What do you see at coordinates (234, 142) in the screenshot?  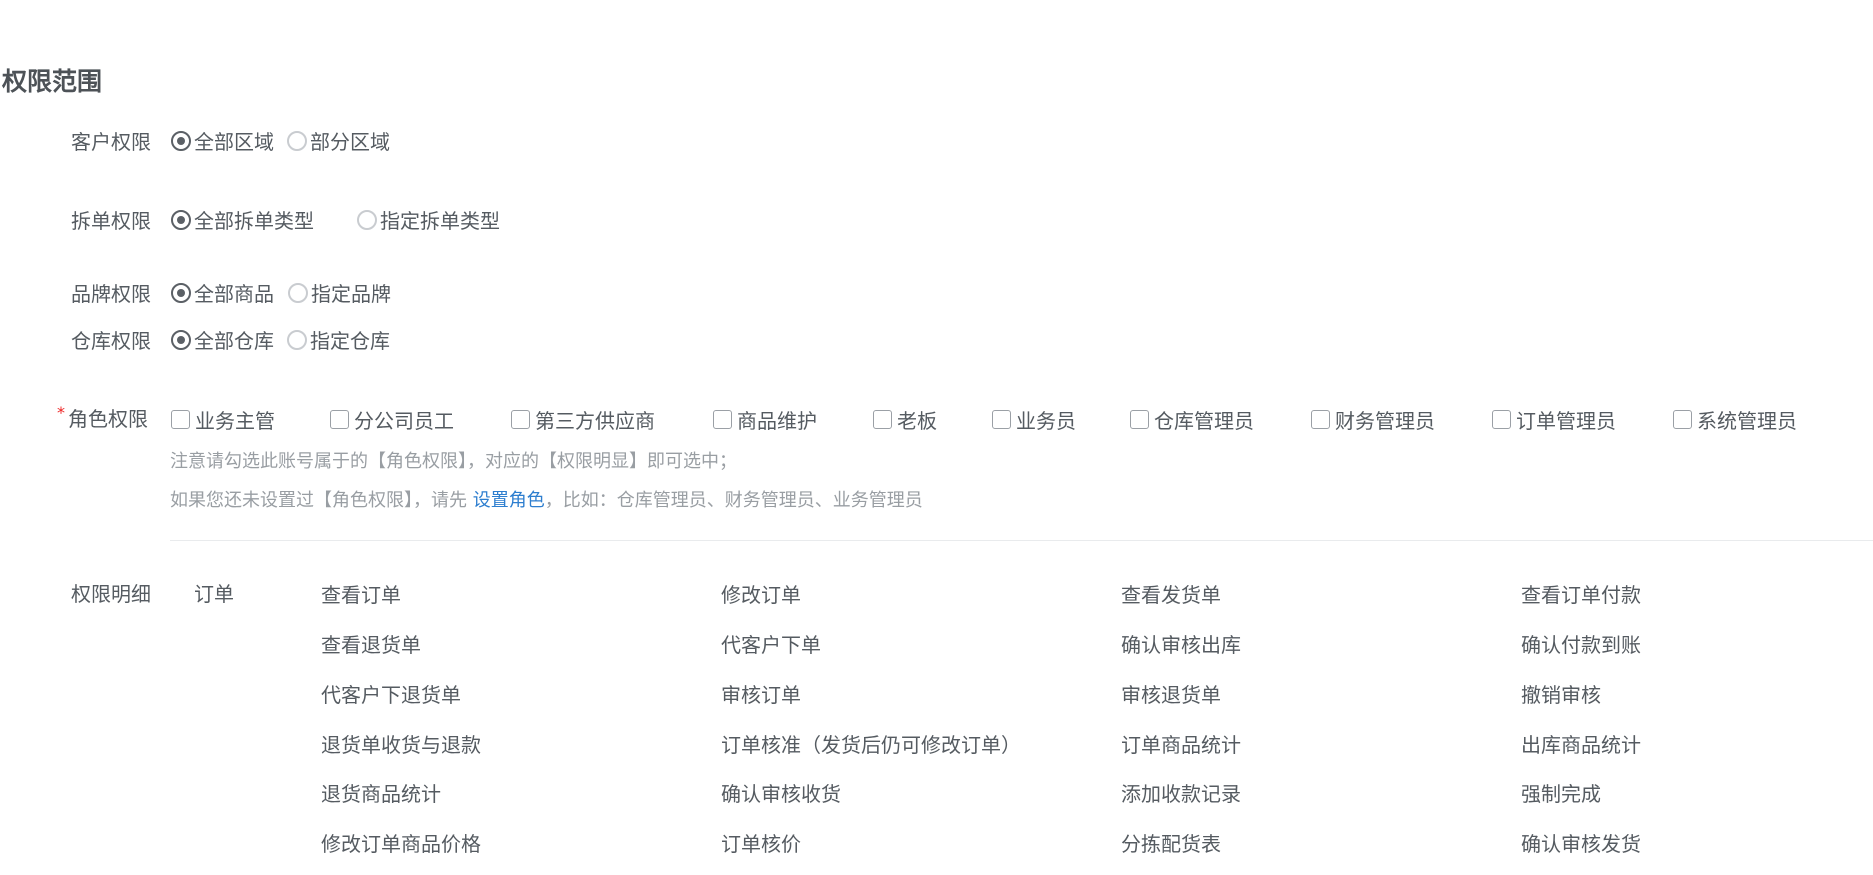 I see `radio-label: 全部区域` at bounding box center [234, 142].